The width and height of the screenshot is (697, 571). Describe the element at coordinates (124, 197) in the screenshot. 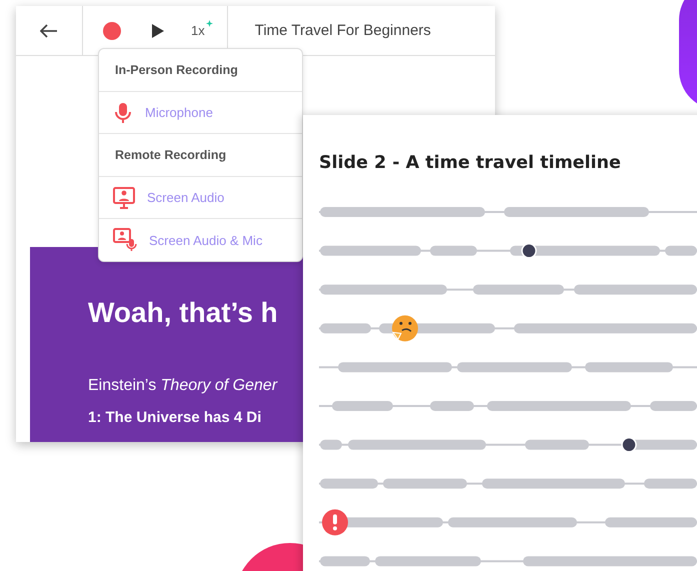

I see `monitor-person-icon` at that location.